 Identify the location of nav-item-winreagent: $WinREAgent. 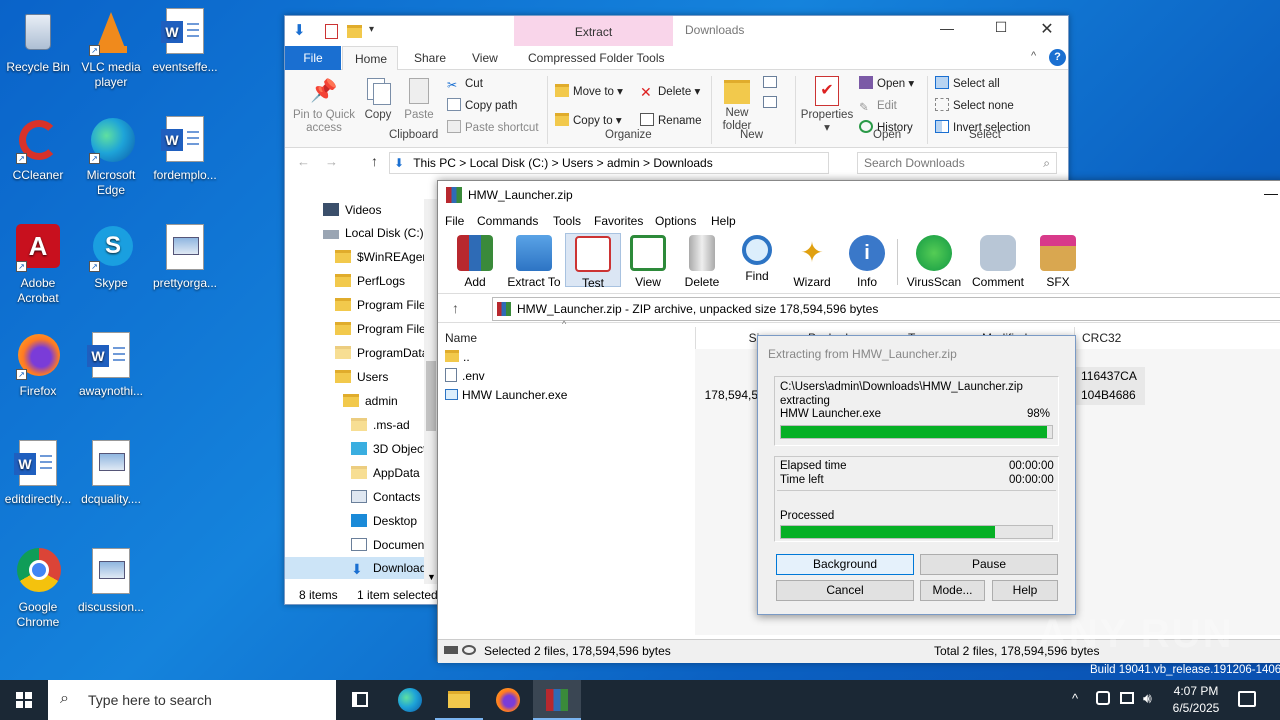
(383, 257).